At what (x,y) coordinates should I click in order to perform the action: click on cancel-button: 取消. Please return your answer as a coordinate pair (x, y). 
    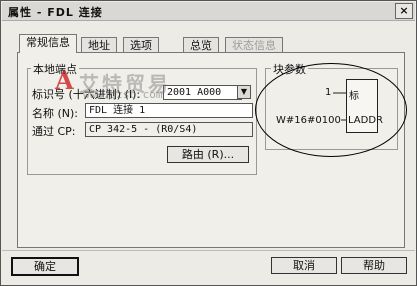
    Looking at the image, I should click on (304, 265).